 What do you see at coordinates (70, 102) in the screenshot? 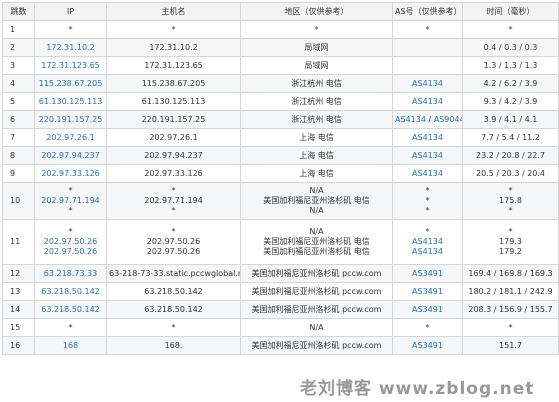
I see `ip-link: 61.130.125.113` at bounding box center [70, 102].